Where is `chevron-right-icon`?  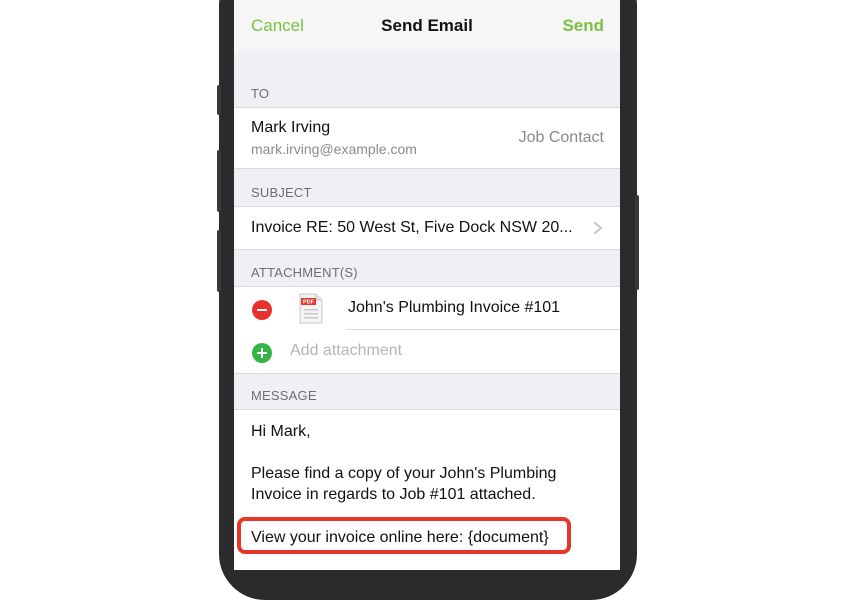 chevron-right-icon is located at coordinates (598, 228).